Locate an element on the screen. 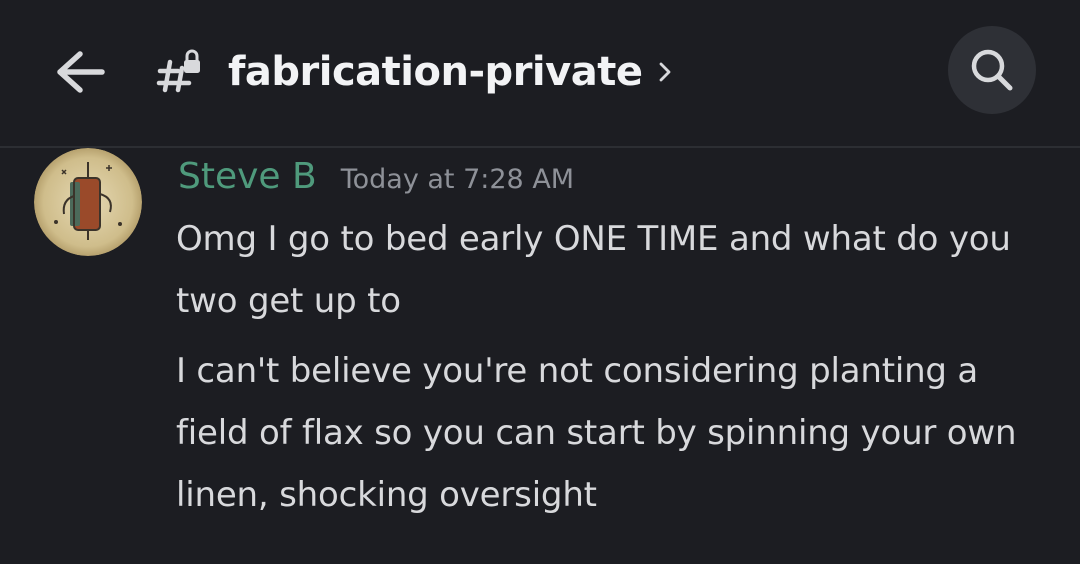  arrow-left-icon is located at coordinates (81, 72).